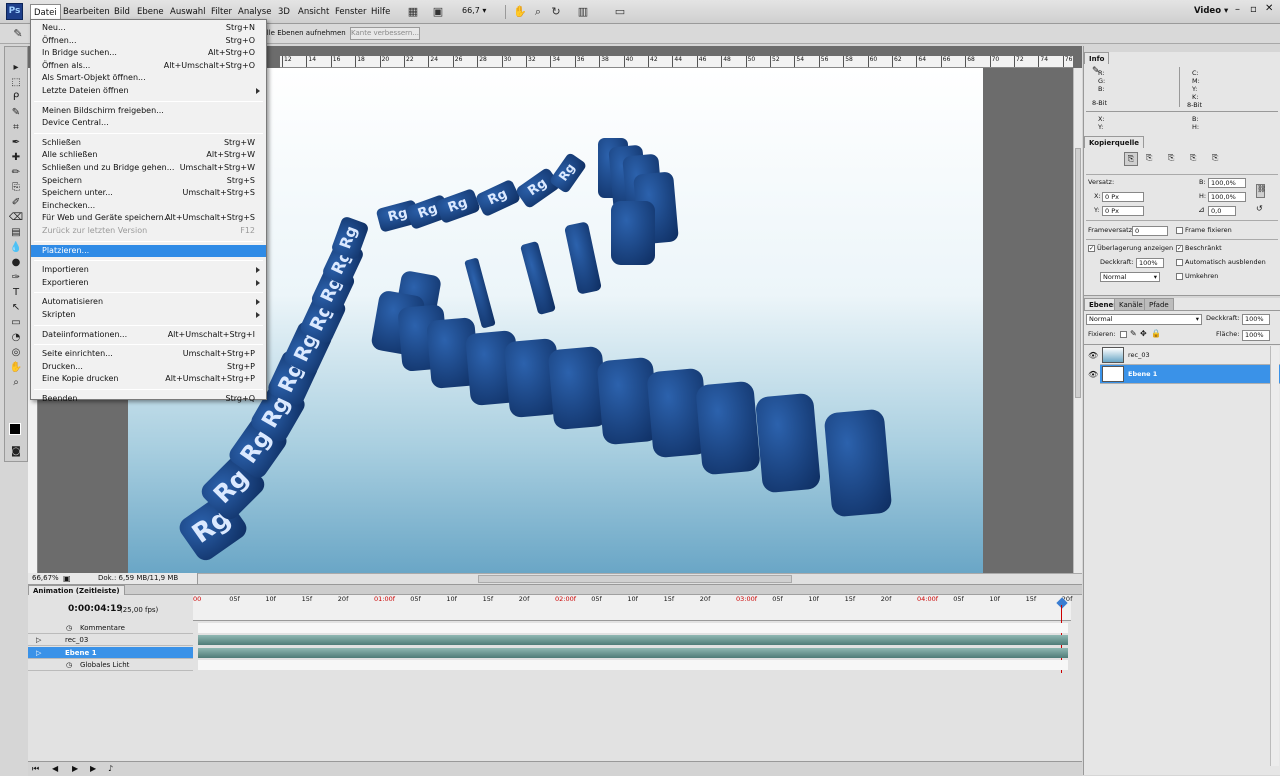 The height and width of the screenshot is (776, 1280). I want to click on zoom-select: 66,7 ▾, so click(480, 12).